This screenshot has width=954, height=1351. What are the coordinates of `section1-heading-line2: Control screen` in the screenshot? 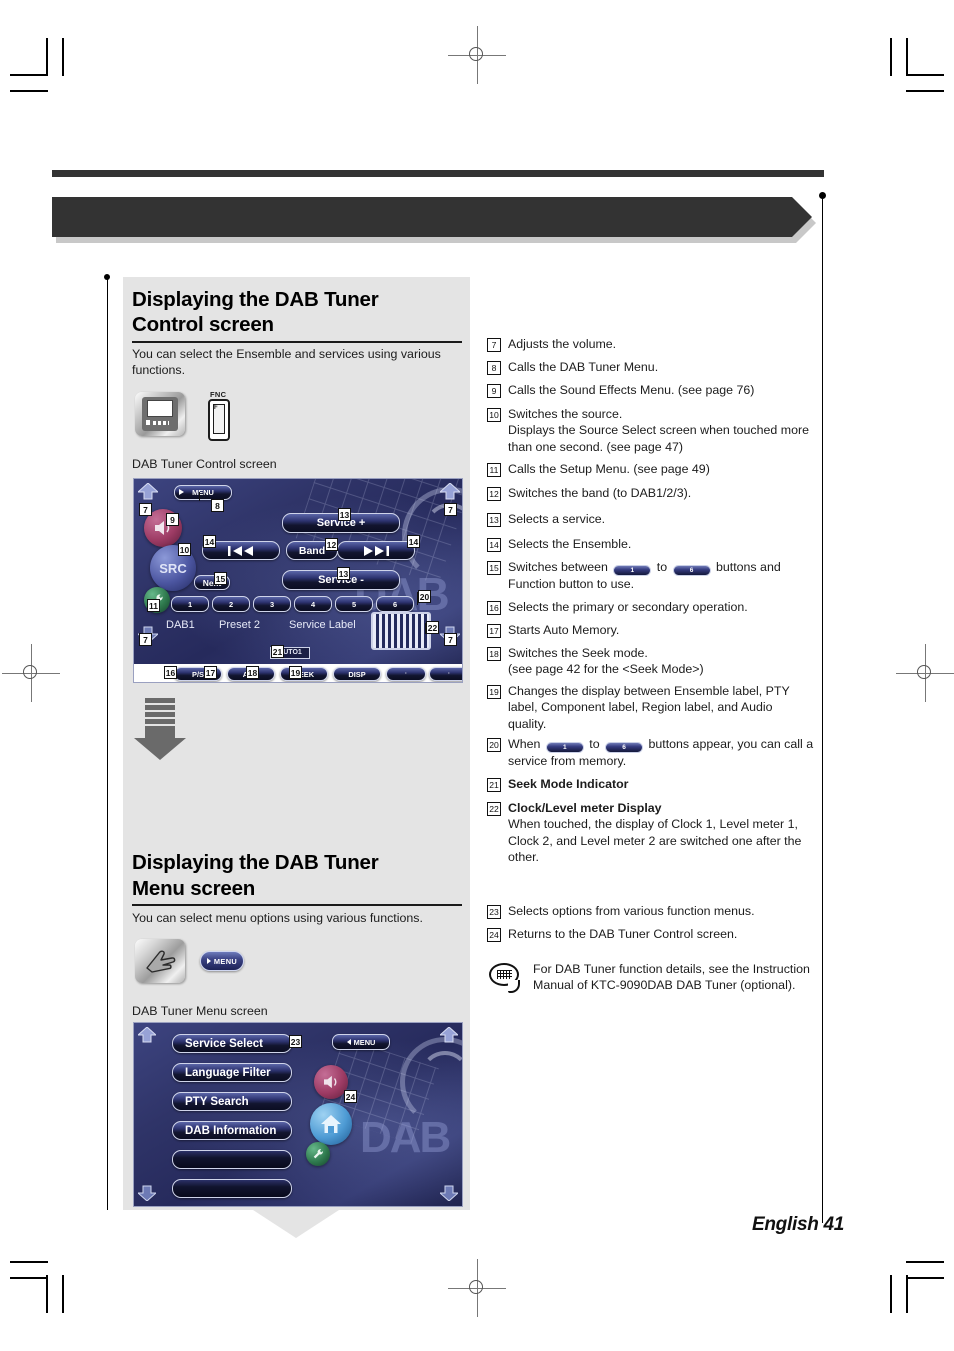 It's located at (203, 324).